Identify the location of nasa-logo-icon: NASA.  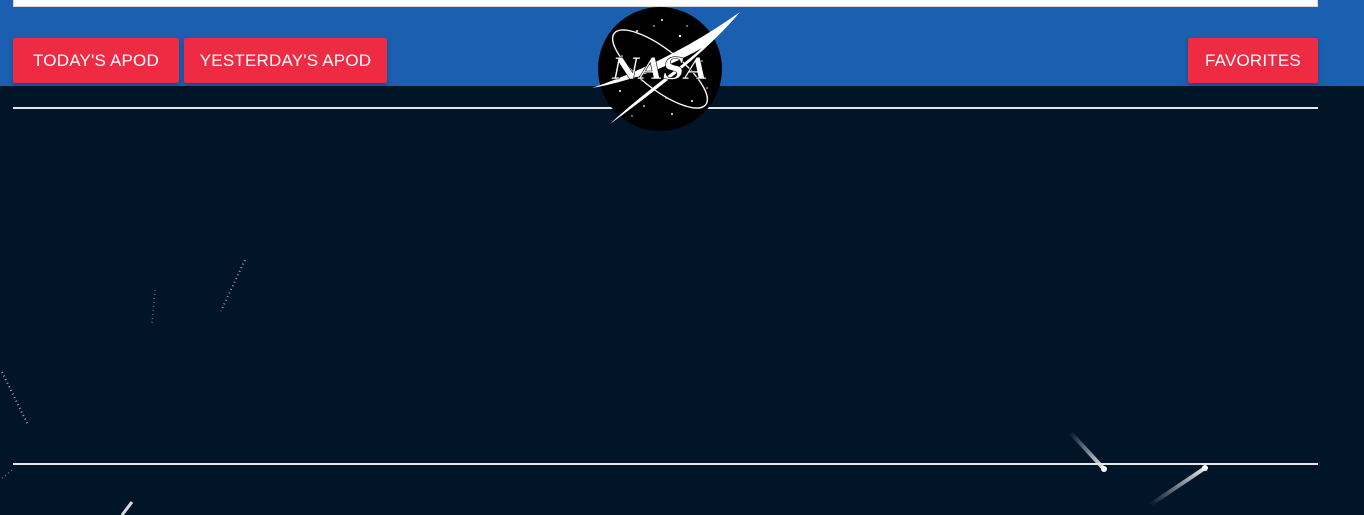
(667, 70).